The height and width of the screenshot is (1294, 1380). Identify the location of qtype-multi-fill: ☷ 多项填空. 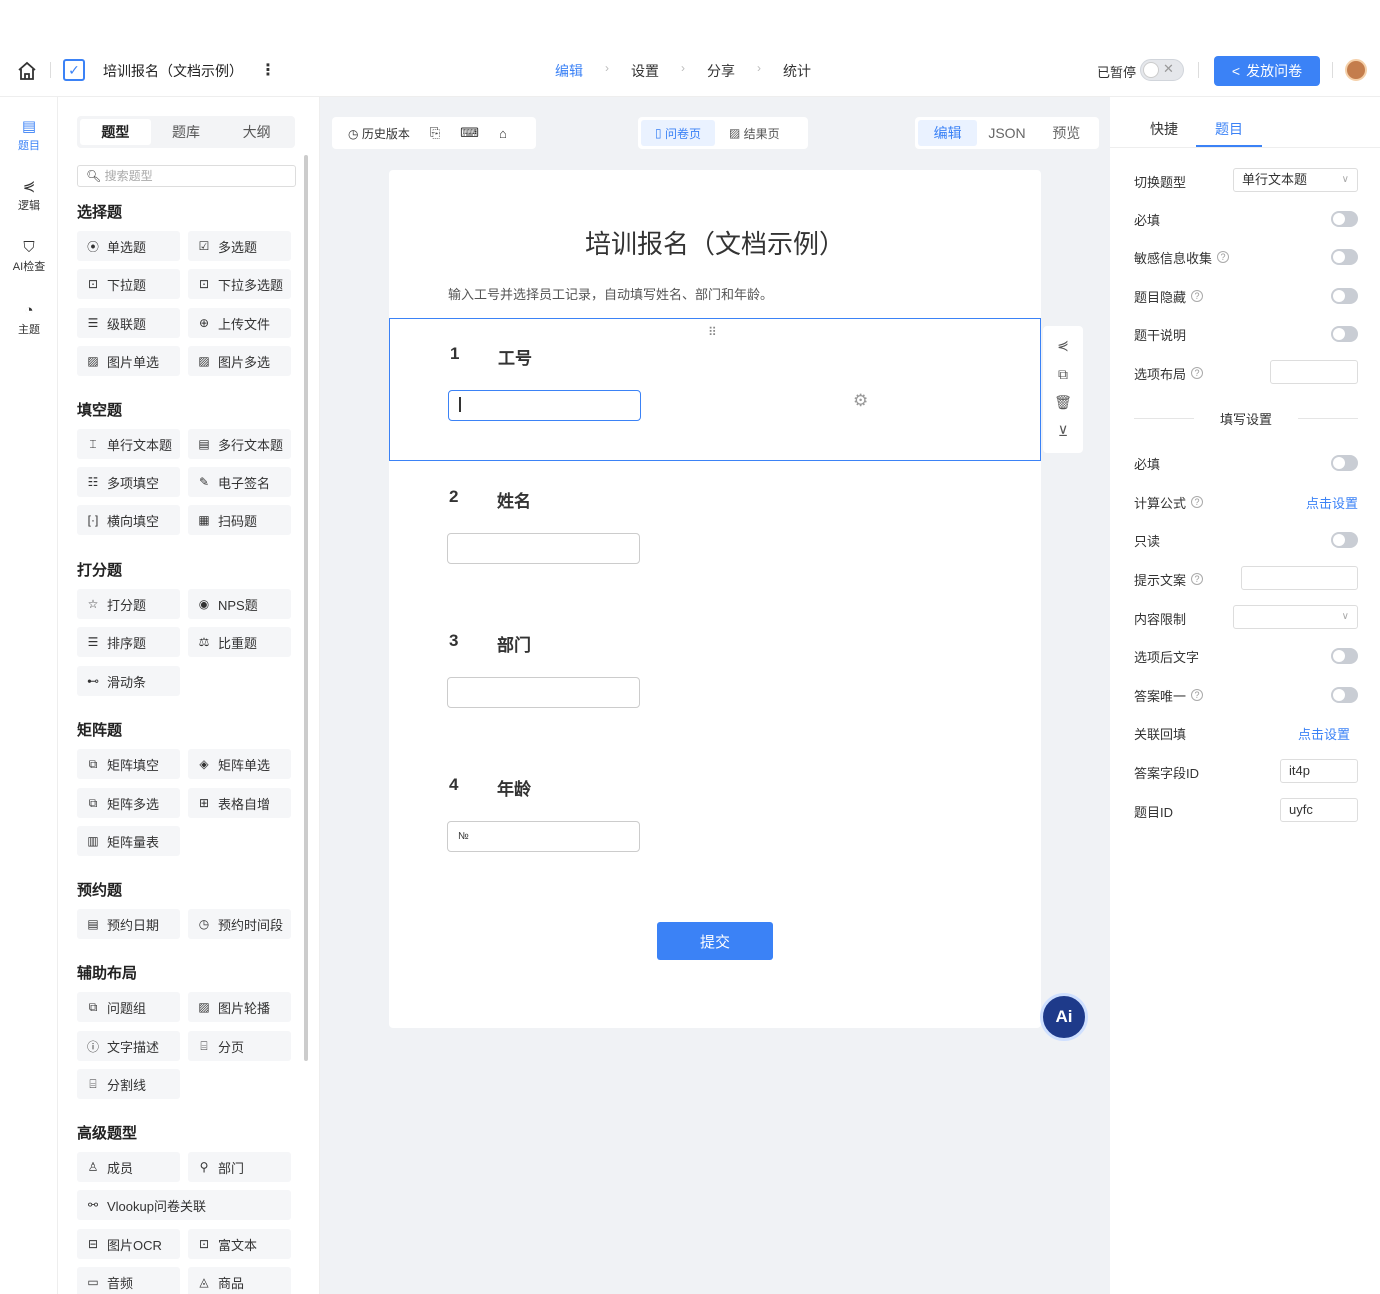
(128, 482).